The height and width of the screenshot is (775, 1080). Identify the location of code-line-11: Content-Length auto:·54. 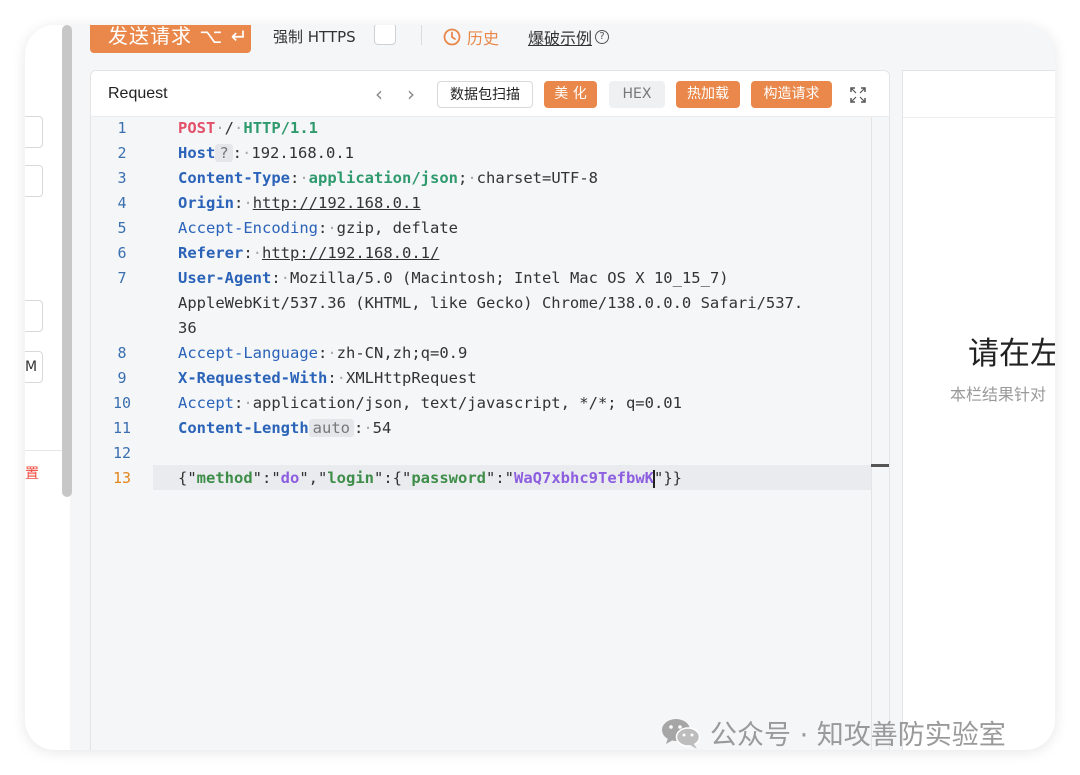
(285, 428).